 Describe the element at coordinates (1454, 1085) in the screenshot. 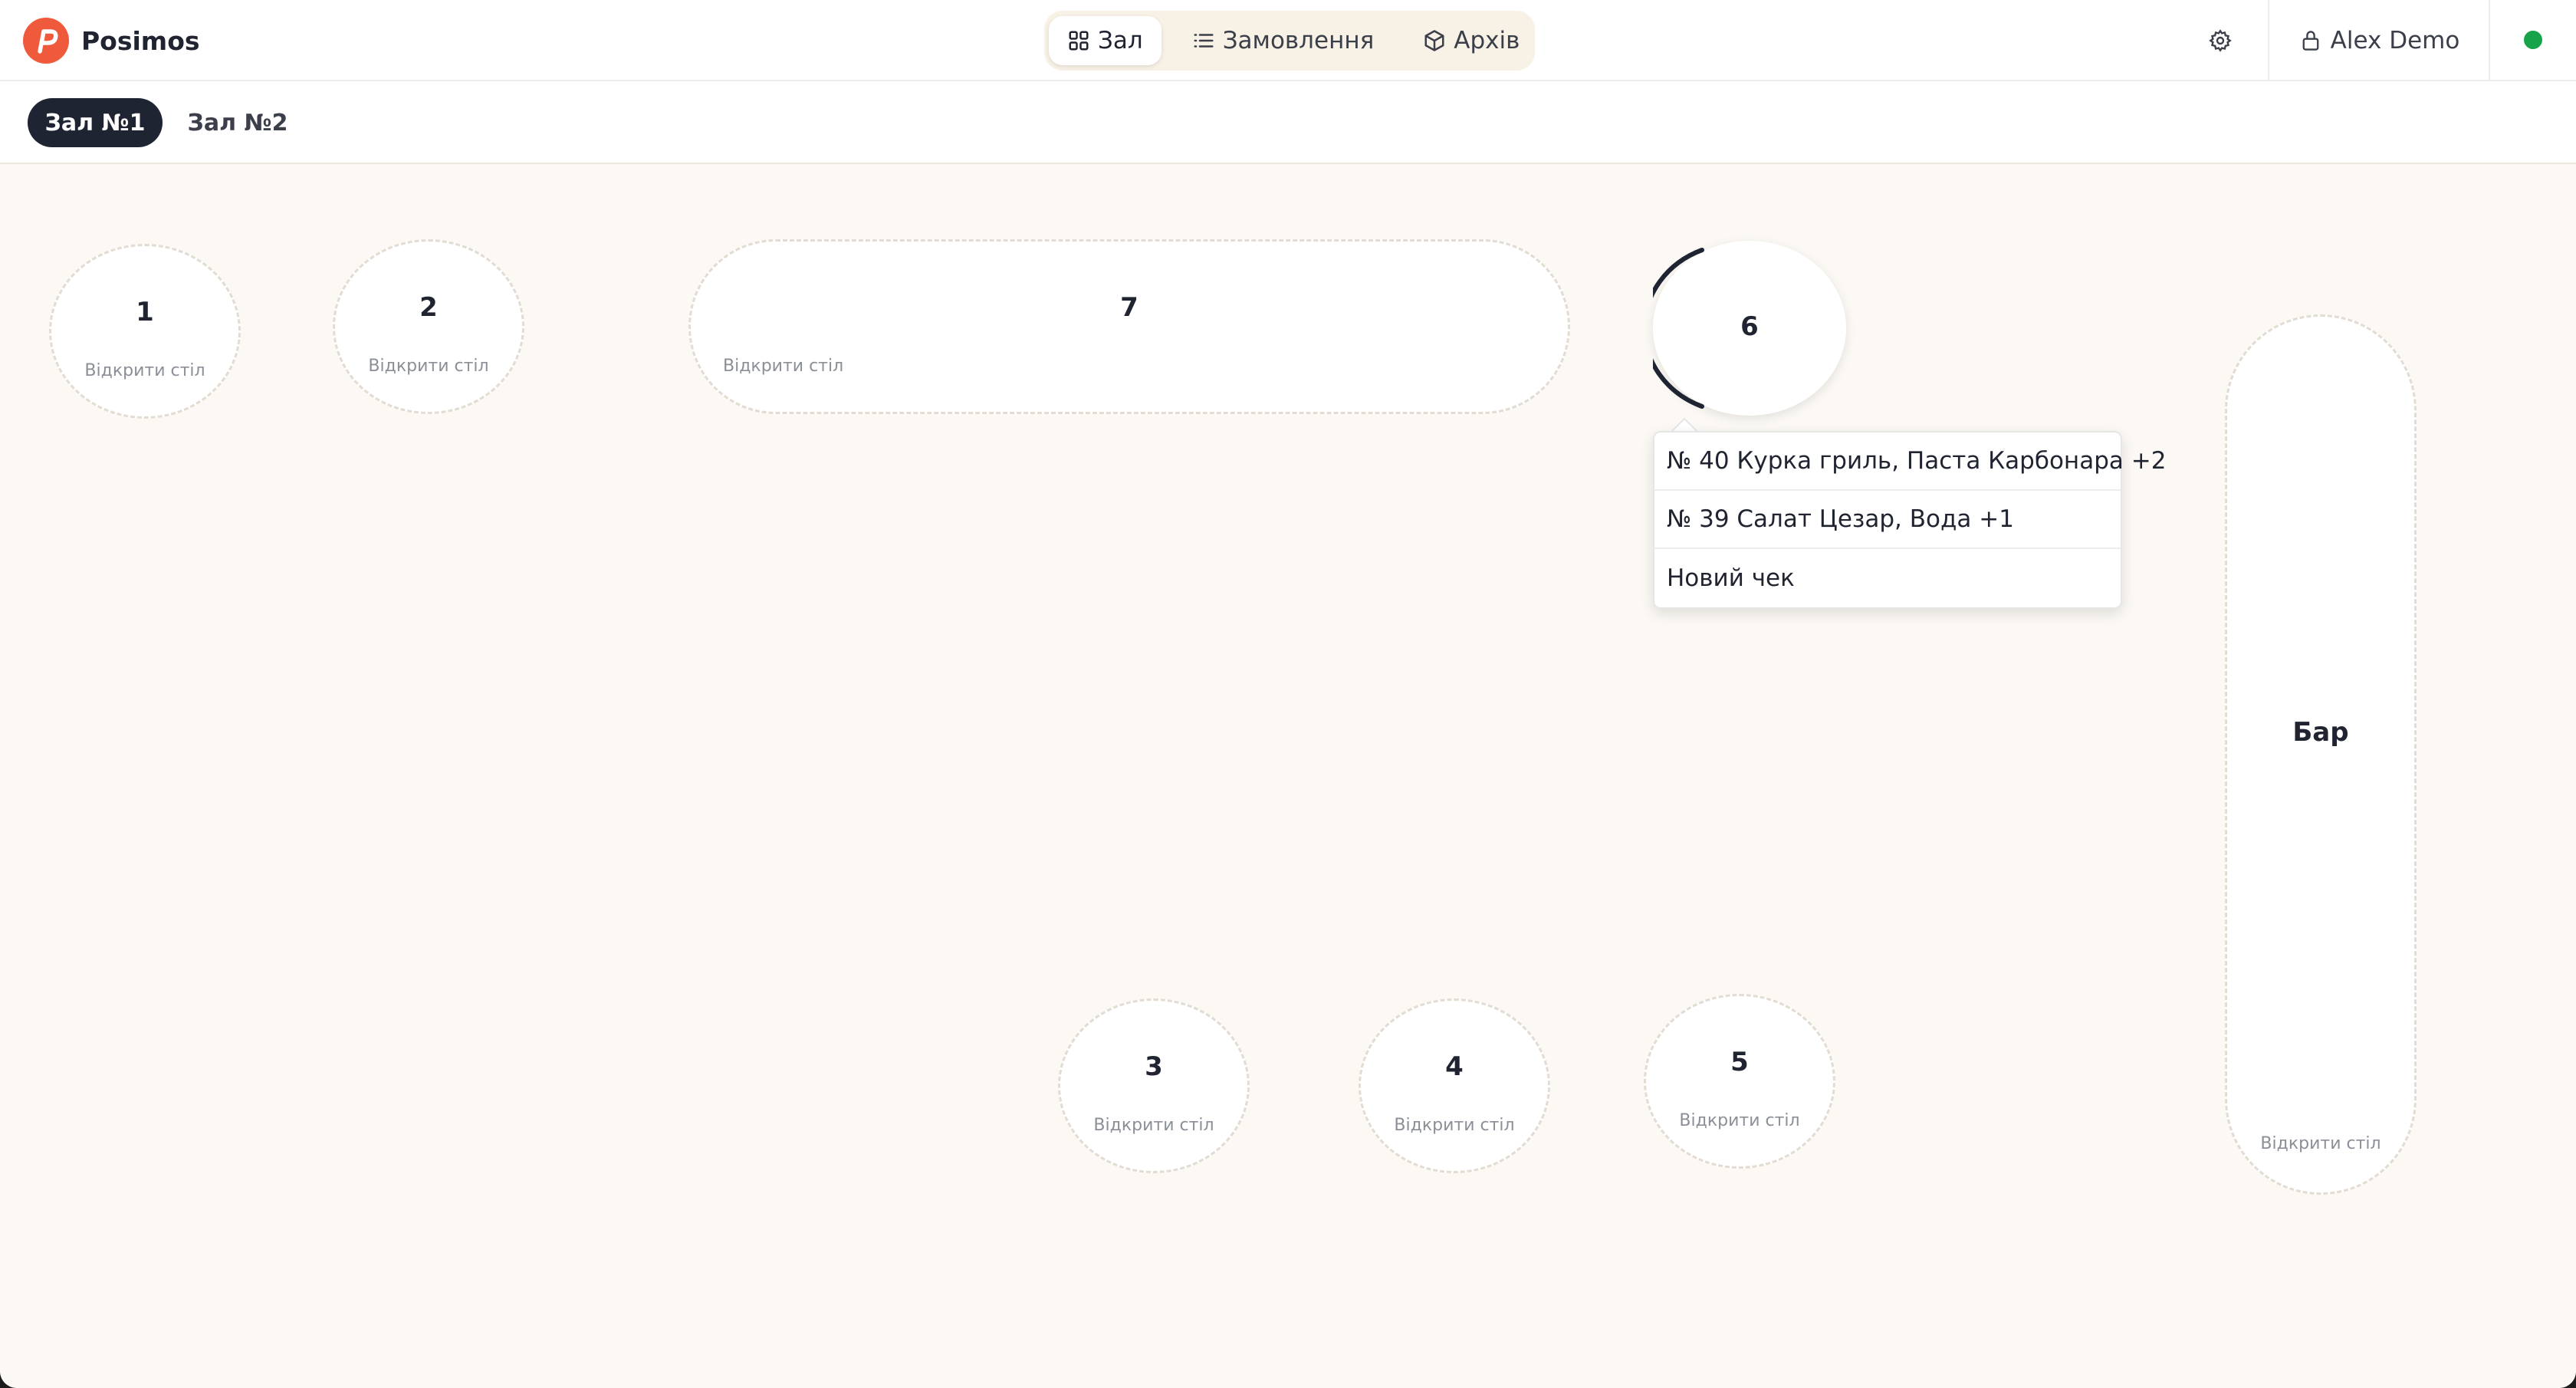

I see `table-4: 4 Відкрити стіл` at that location.